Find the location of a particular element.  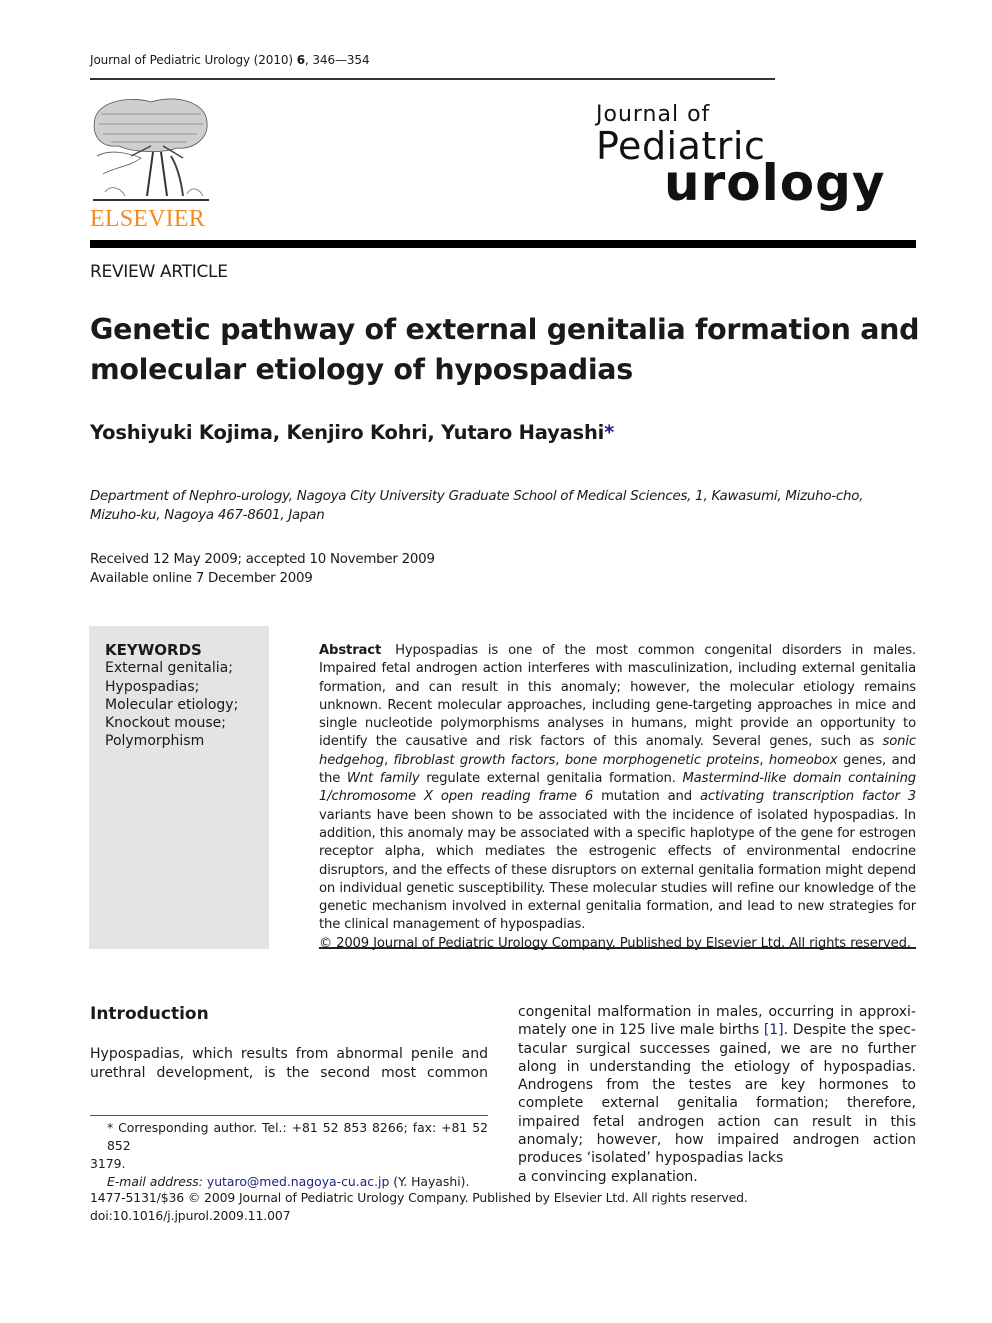

elsevier-wordmark: ELSEVIER is located at coordinates (147, 219).